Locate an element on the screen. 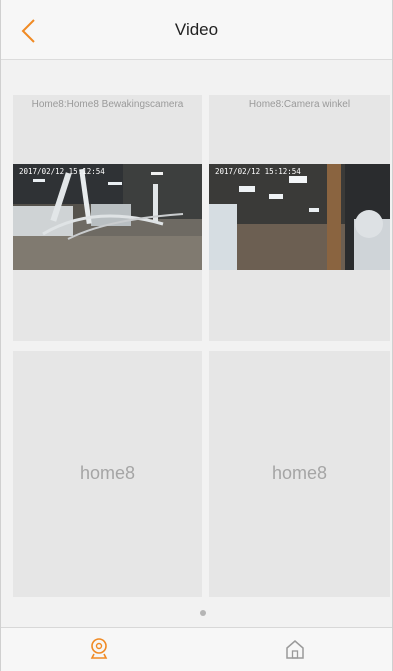 Image resolution: width=393 pixels, height=671 pixels. camera-label: Home8:Camera winkel is located at coordinates (299, 104).